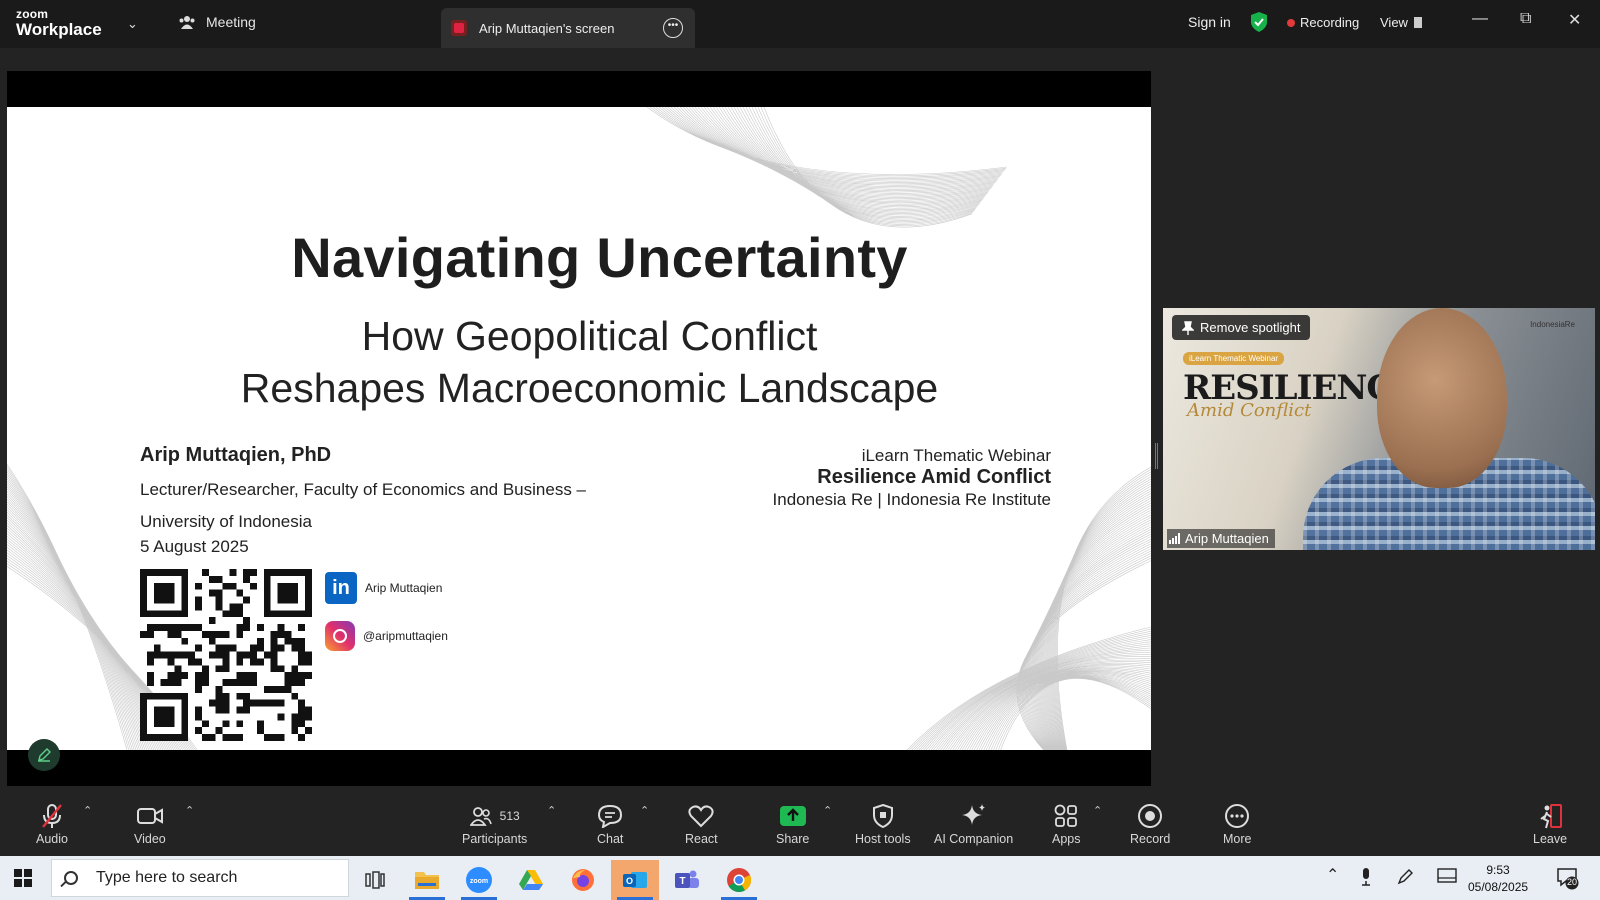 The image size is (1600, 900). I want to click on windows-start-icon, so click(23, 878).